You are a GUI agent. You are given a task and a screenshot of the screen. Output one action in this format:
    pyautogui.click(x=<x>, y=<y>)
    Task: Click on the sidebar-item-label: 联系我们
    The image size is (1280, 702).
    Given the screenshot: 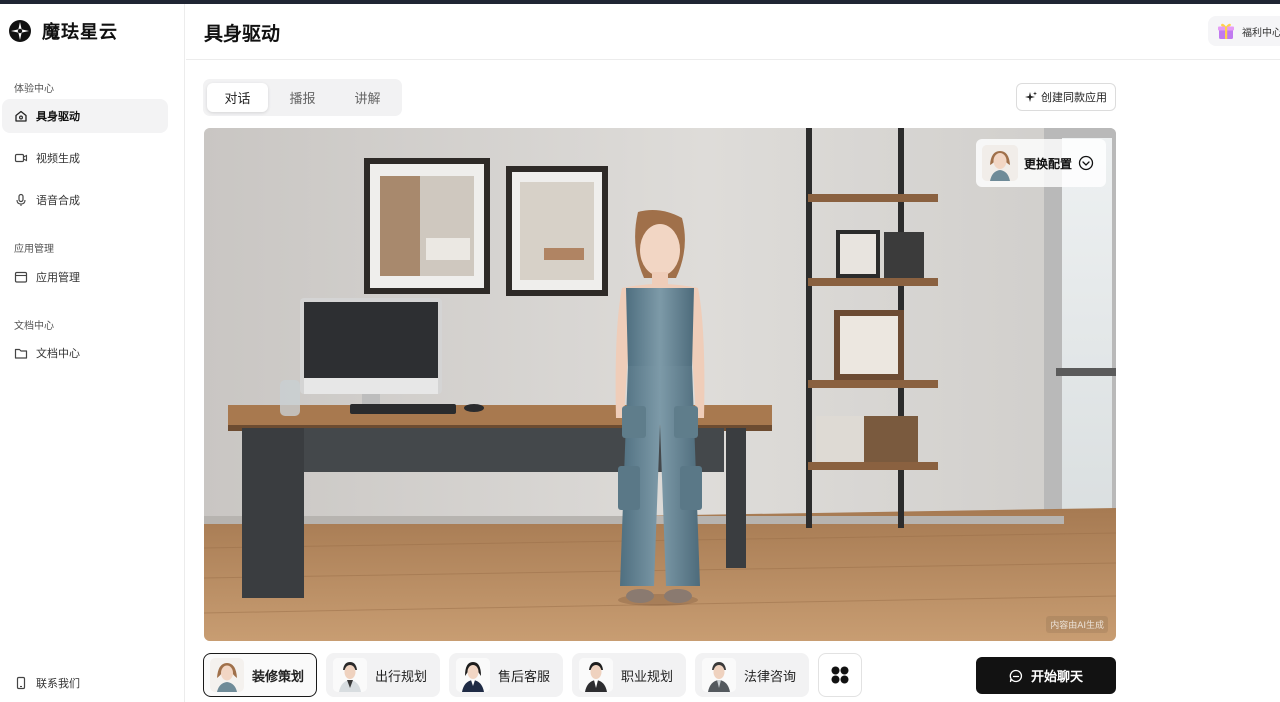 What is the action you would take?
    pyautogui.click(x=58, y=683)
    